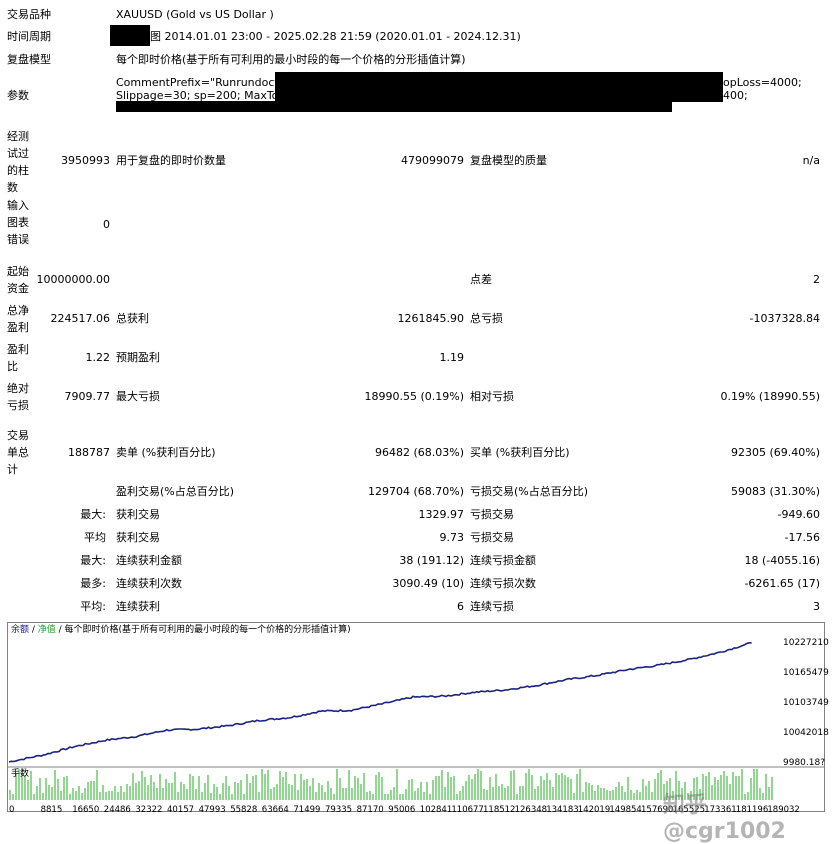  I want to click on x-tick-label: 32322, so click(148, 810).